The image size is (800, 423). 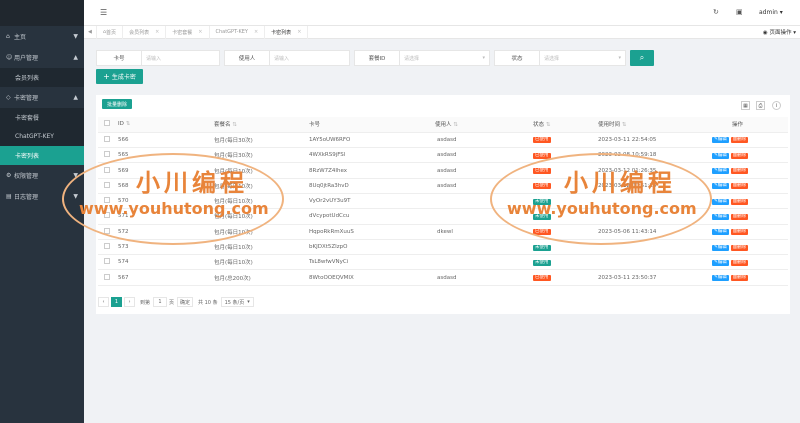 I want to click on user-input: 请输入, so click(x=310, y=58).